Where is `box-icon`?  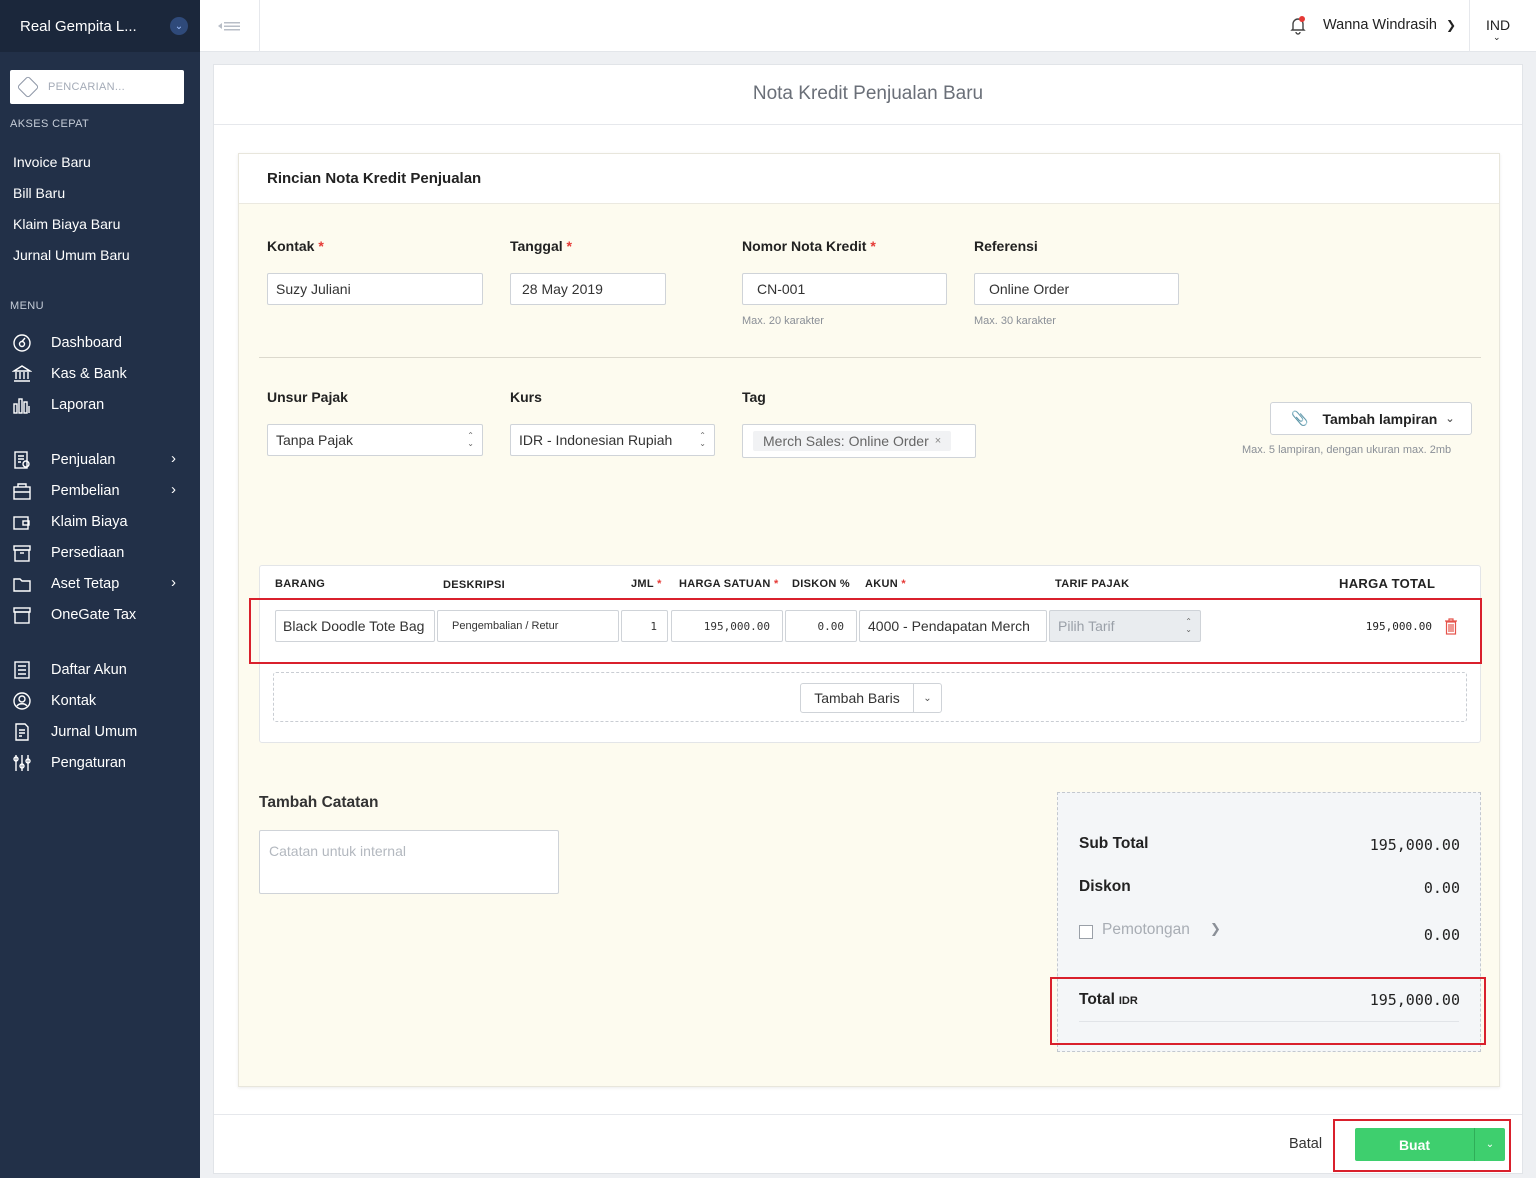
box-icon is located at coordinates (22, 553).